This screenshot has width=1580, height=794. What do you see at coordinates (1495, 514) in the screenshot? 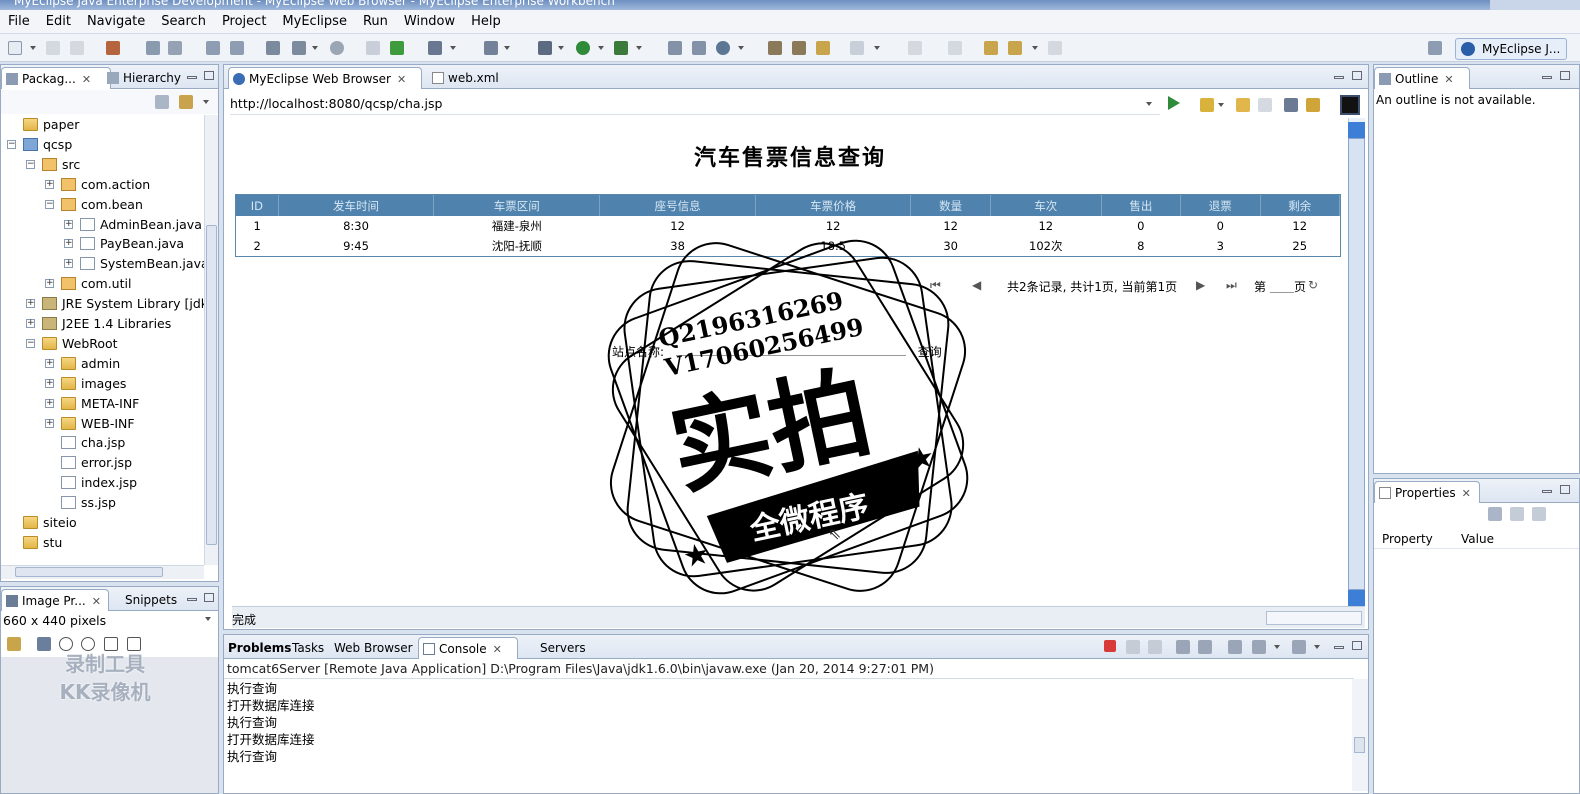
I see `categories-icon` at bounding box center [1495, 514].